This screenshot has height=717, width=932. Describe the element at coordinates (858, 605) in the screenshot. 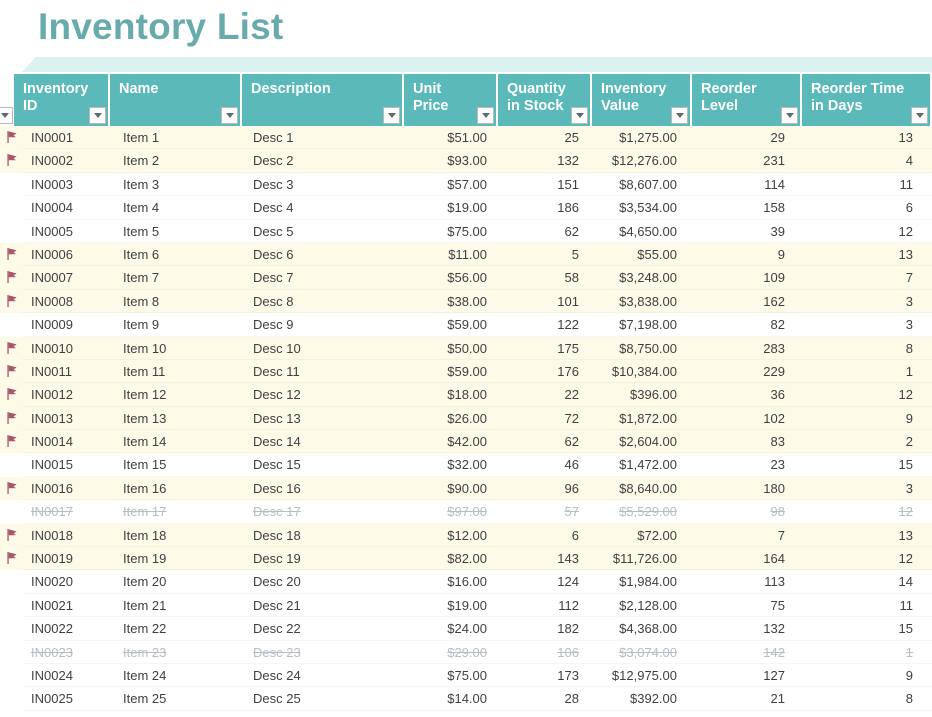

I see `cell-days: 11` at that location.